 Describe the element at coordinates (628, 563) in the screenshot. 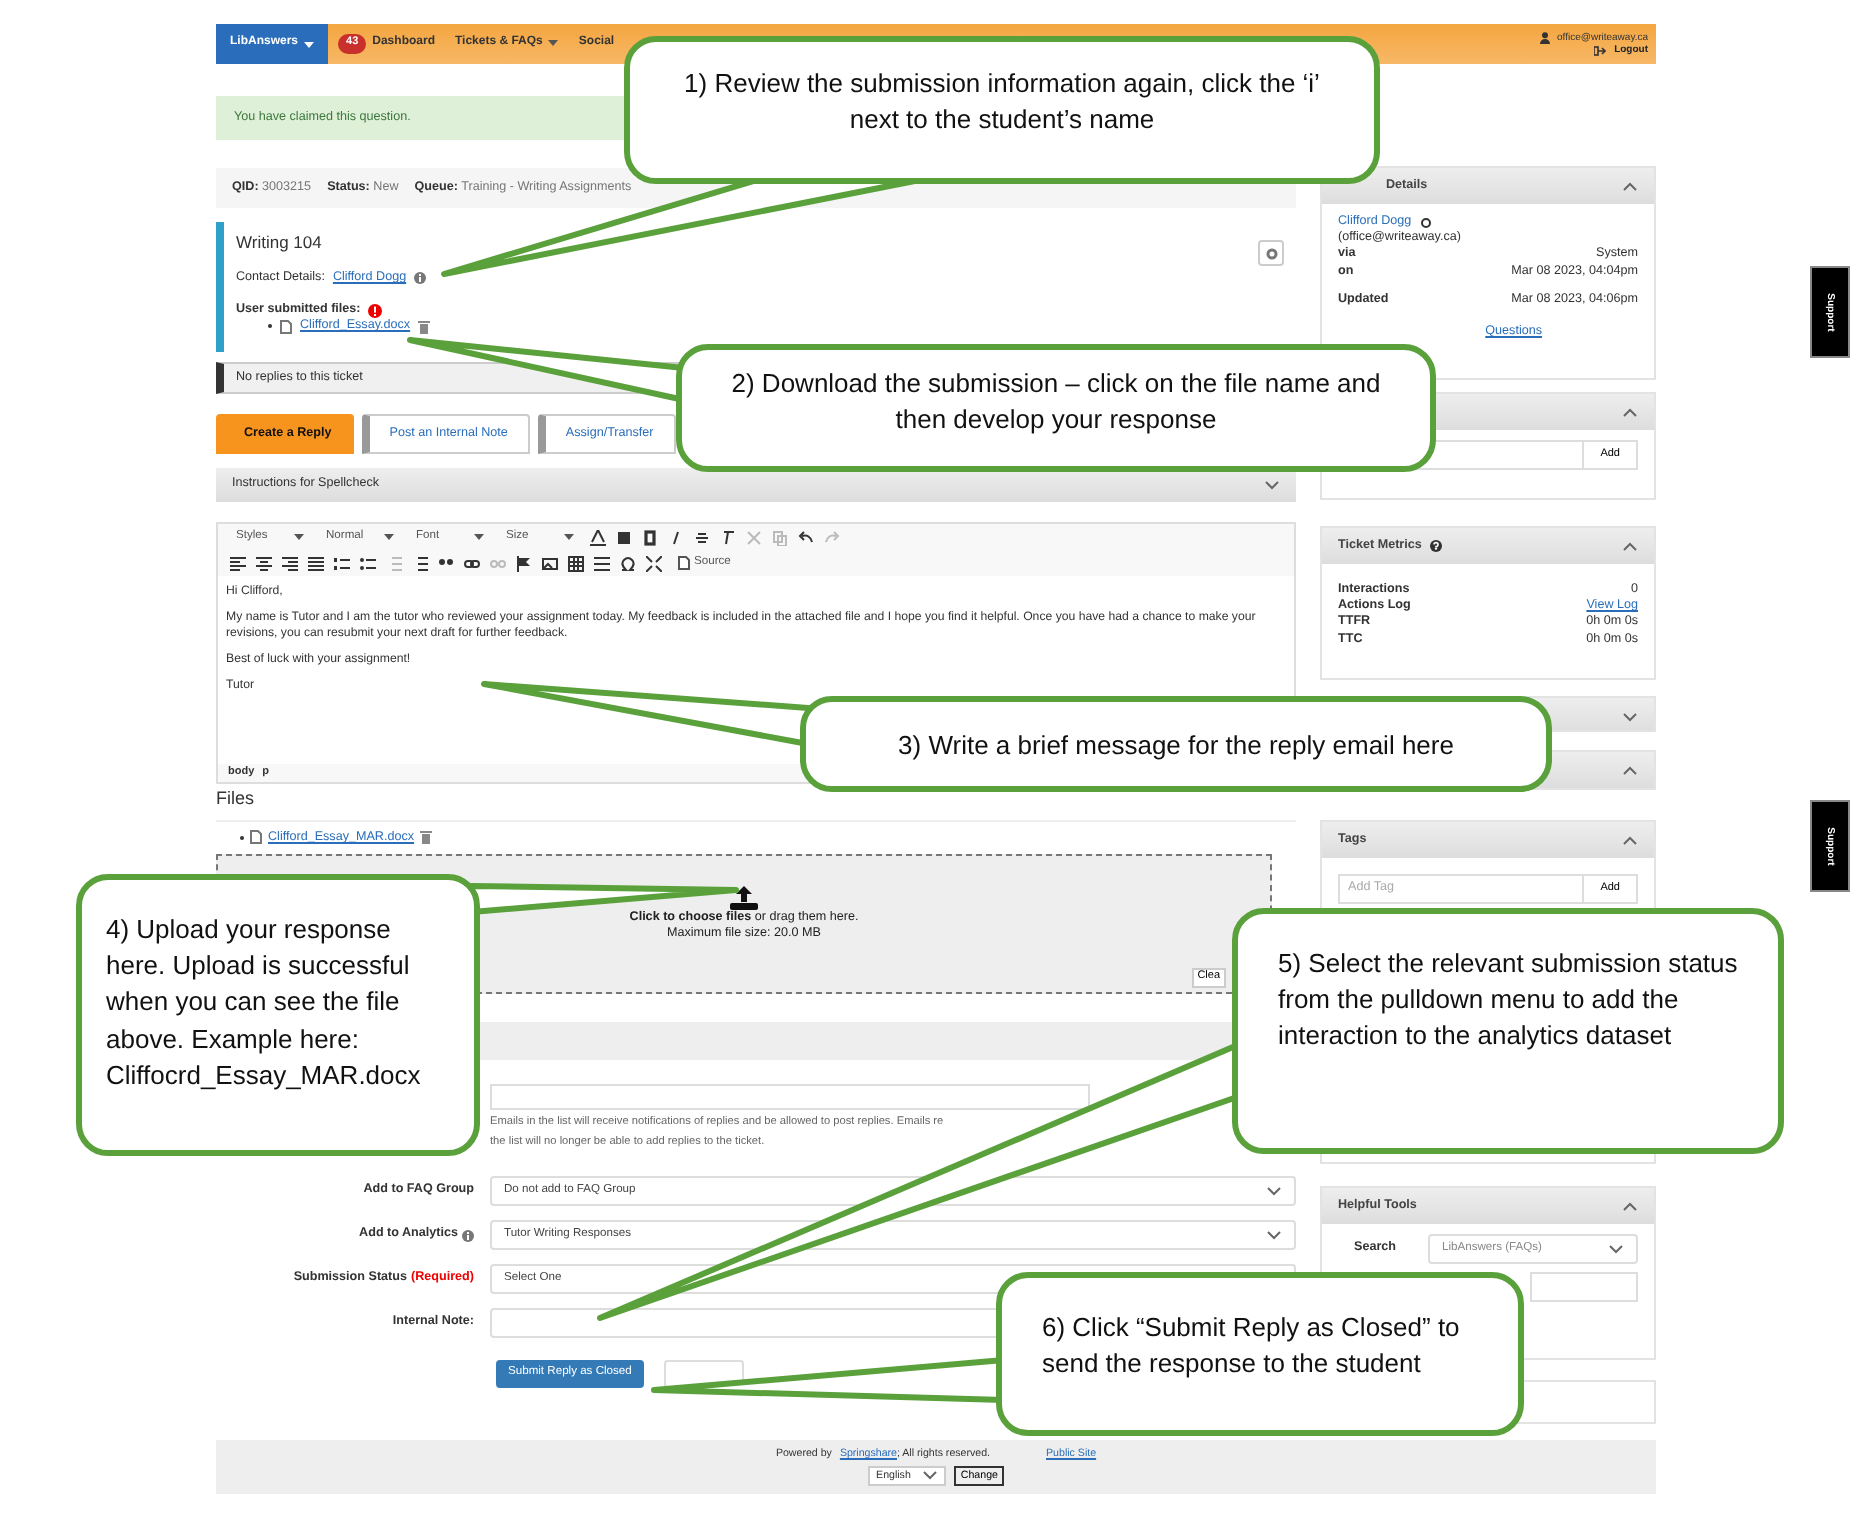

I see `omega-icon` at that location.